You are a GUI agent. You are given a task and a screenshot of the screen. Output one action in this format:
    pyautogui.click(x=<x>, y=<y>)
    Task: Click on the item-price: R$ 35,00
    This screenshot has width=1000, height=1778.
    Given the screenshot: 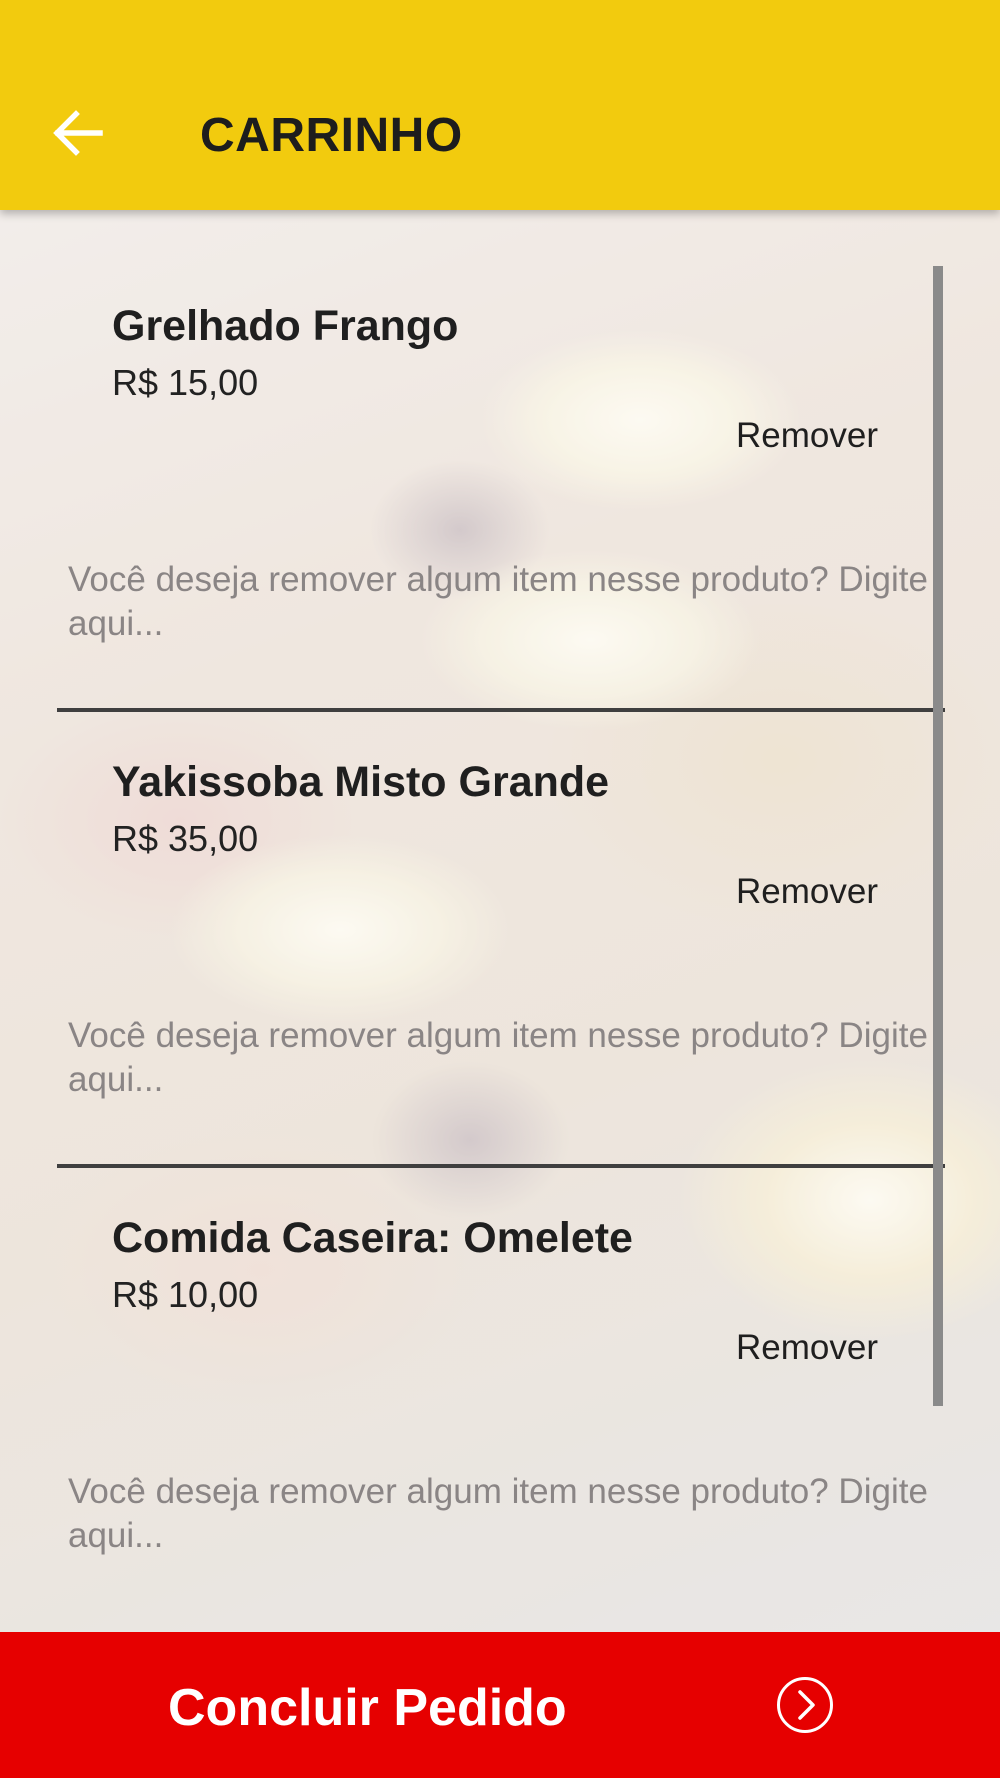 What is the action you would take?
    pyautogui.click(x=185, y=838)
    